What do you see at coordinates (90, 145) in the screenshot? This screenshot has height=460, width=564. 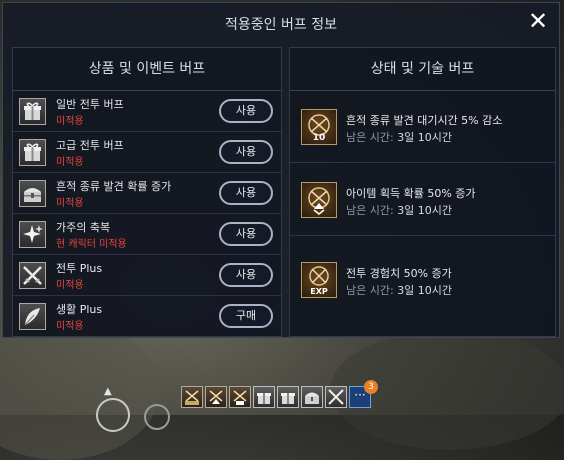 I see `buff-name: 고급 전투 버프` at bounding box center [90, 145].